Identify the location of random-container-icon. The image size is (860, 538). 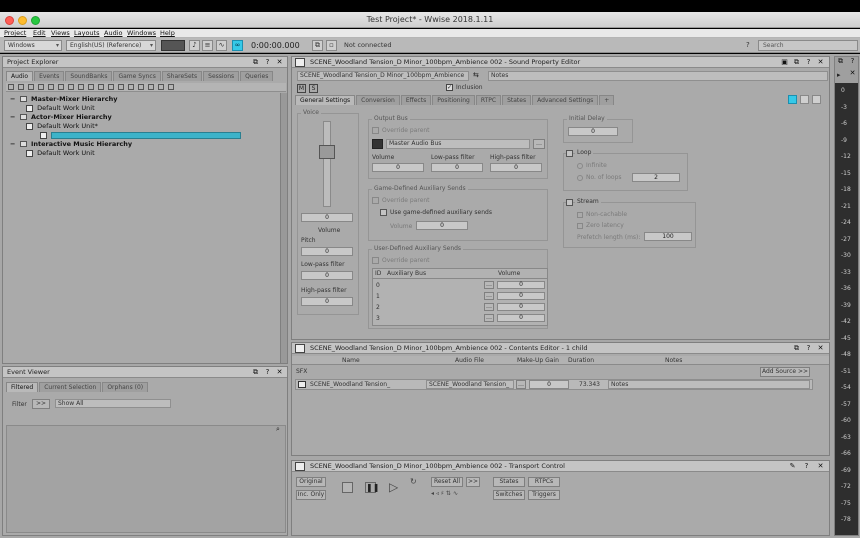
(41, 87).